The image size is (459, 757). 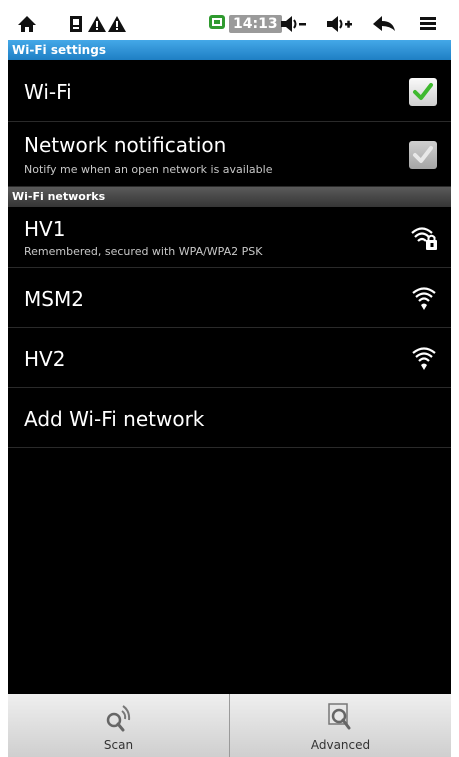 I want to click on network-notification-checkbox, so click(x=423, y=155).